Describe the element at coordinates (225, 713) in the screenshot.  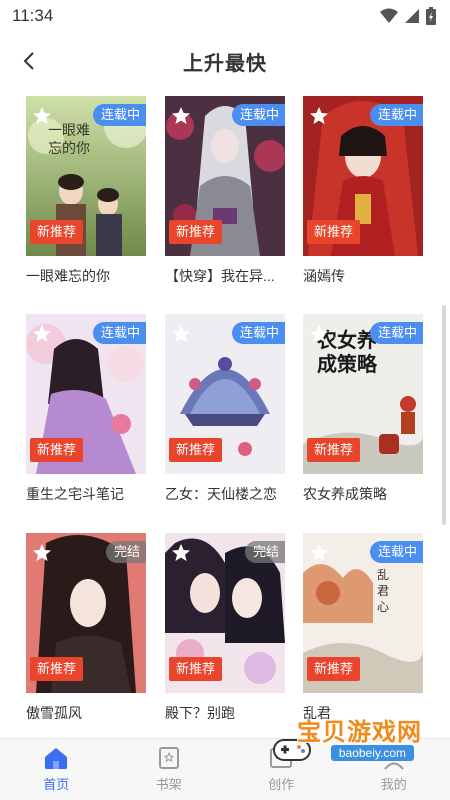
I see `book-title: 殿下？别跑` at that location.